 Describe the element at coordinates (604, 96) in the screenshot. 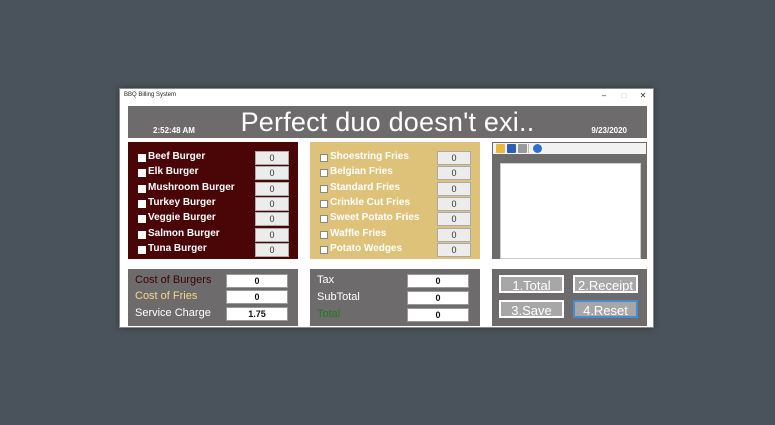

I see `minimize-button: –` at that location.